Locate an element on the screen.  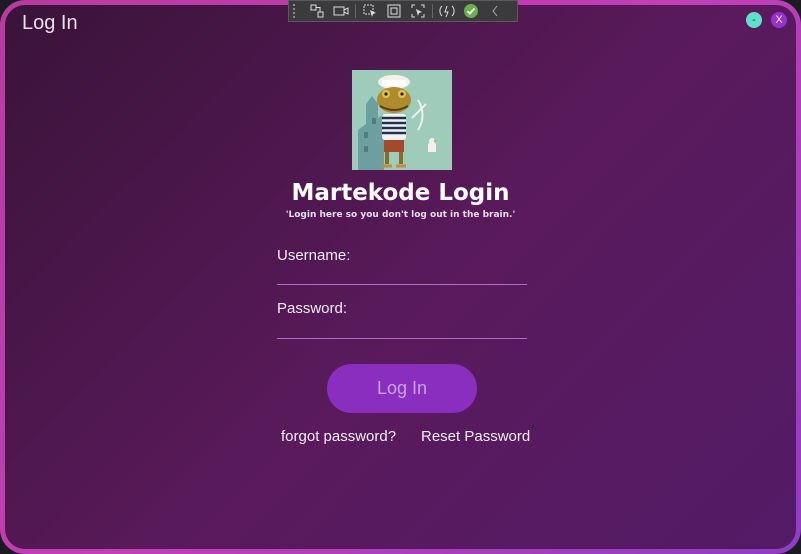
minimize-button: - is located at coordinates (754, 20).